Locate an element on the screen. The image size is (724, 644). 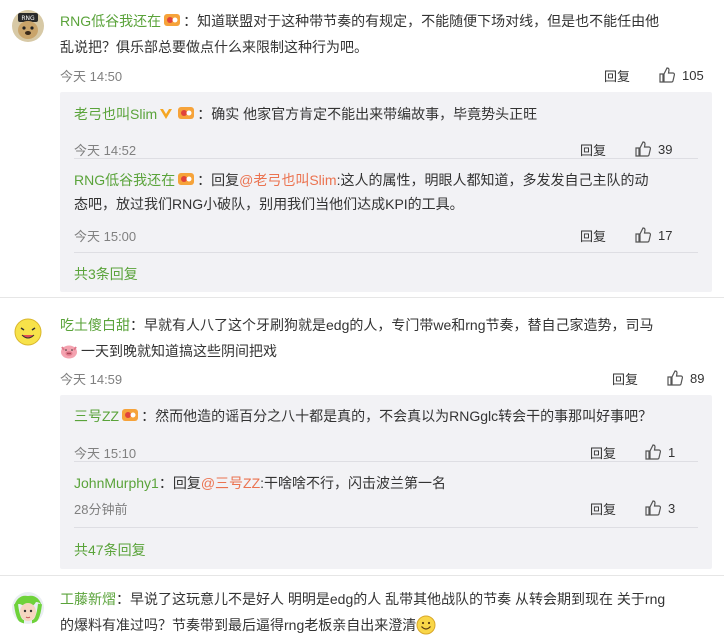
like-count: 3 is located at coordinates (672, 508).